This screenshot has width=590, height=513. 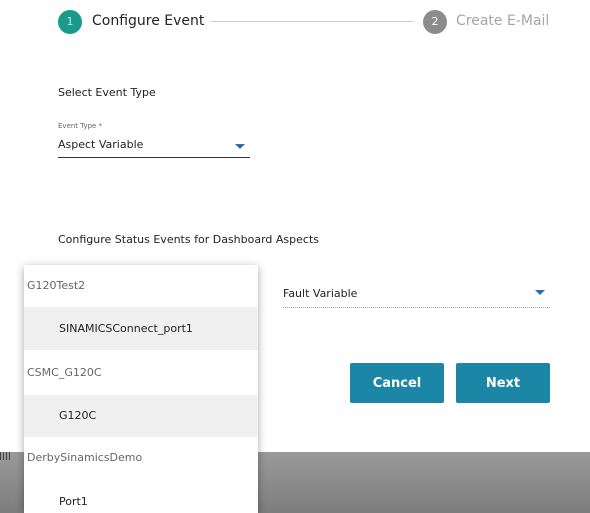 I want to click on dropdown-group-label: DerbySinamicsDemo, so click(x=85, y=457).